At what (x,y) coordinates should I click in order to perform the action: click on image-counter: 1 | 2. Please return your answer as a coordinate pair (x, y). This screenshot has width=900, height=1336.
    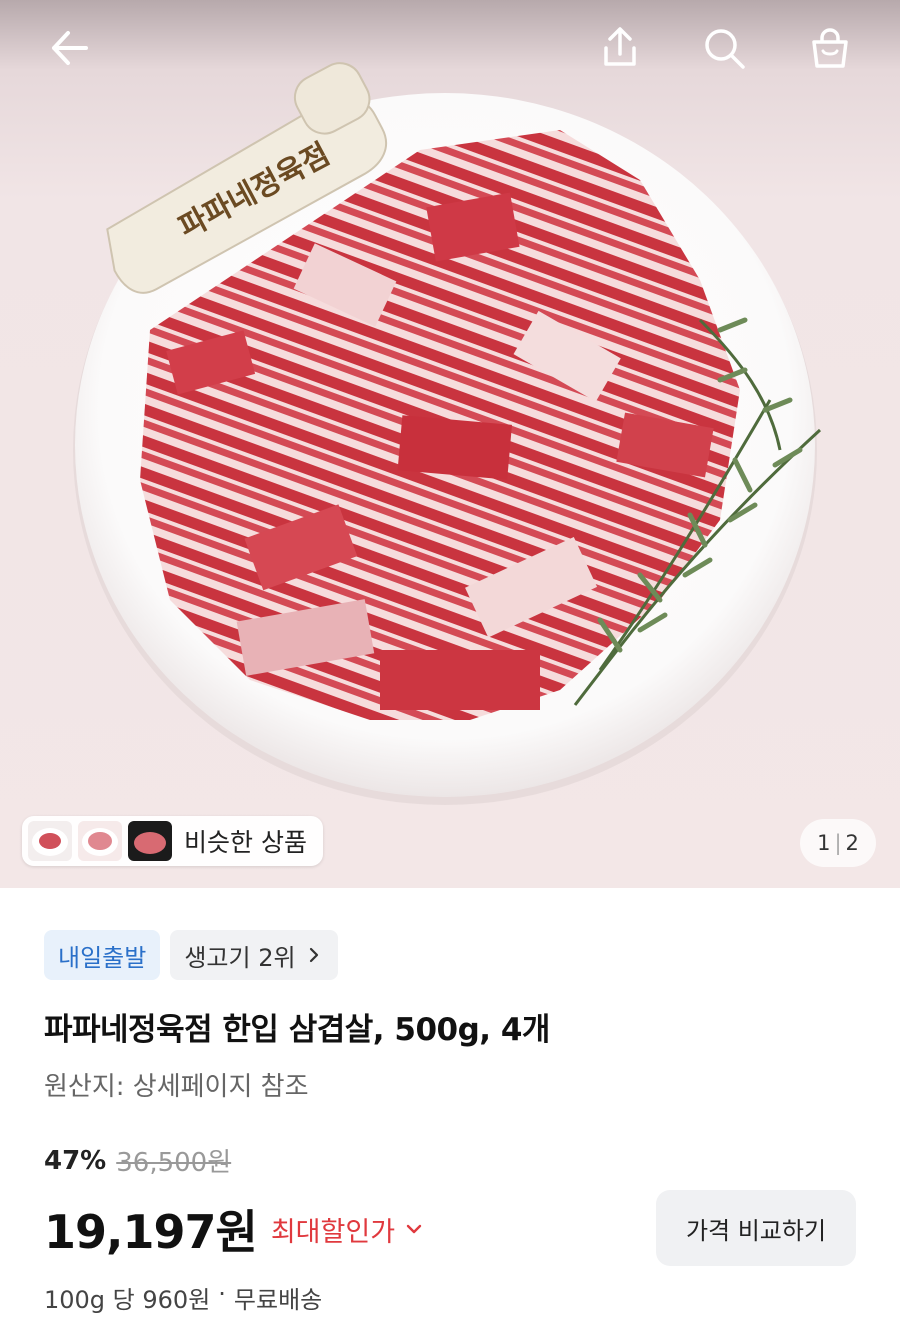
    Looking at the image, I should click on (838, 843).